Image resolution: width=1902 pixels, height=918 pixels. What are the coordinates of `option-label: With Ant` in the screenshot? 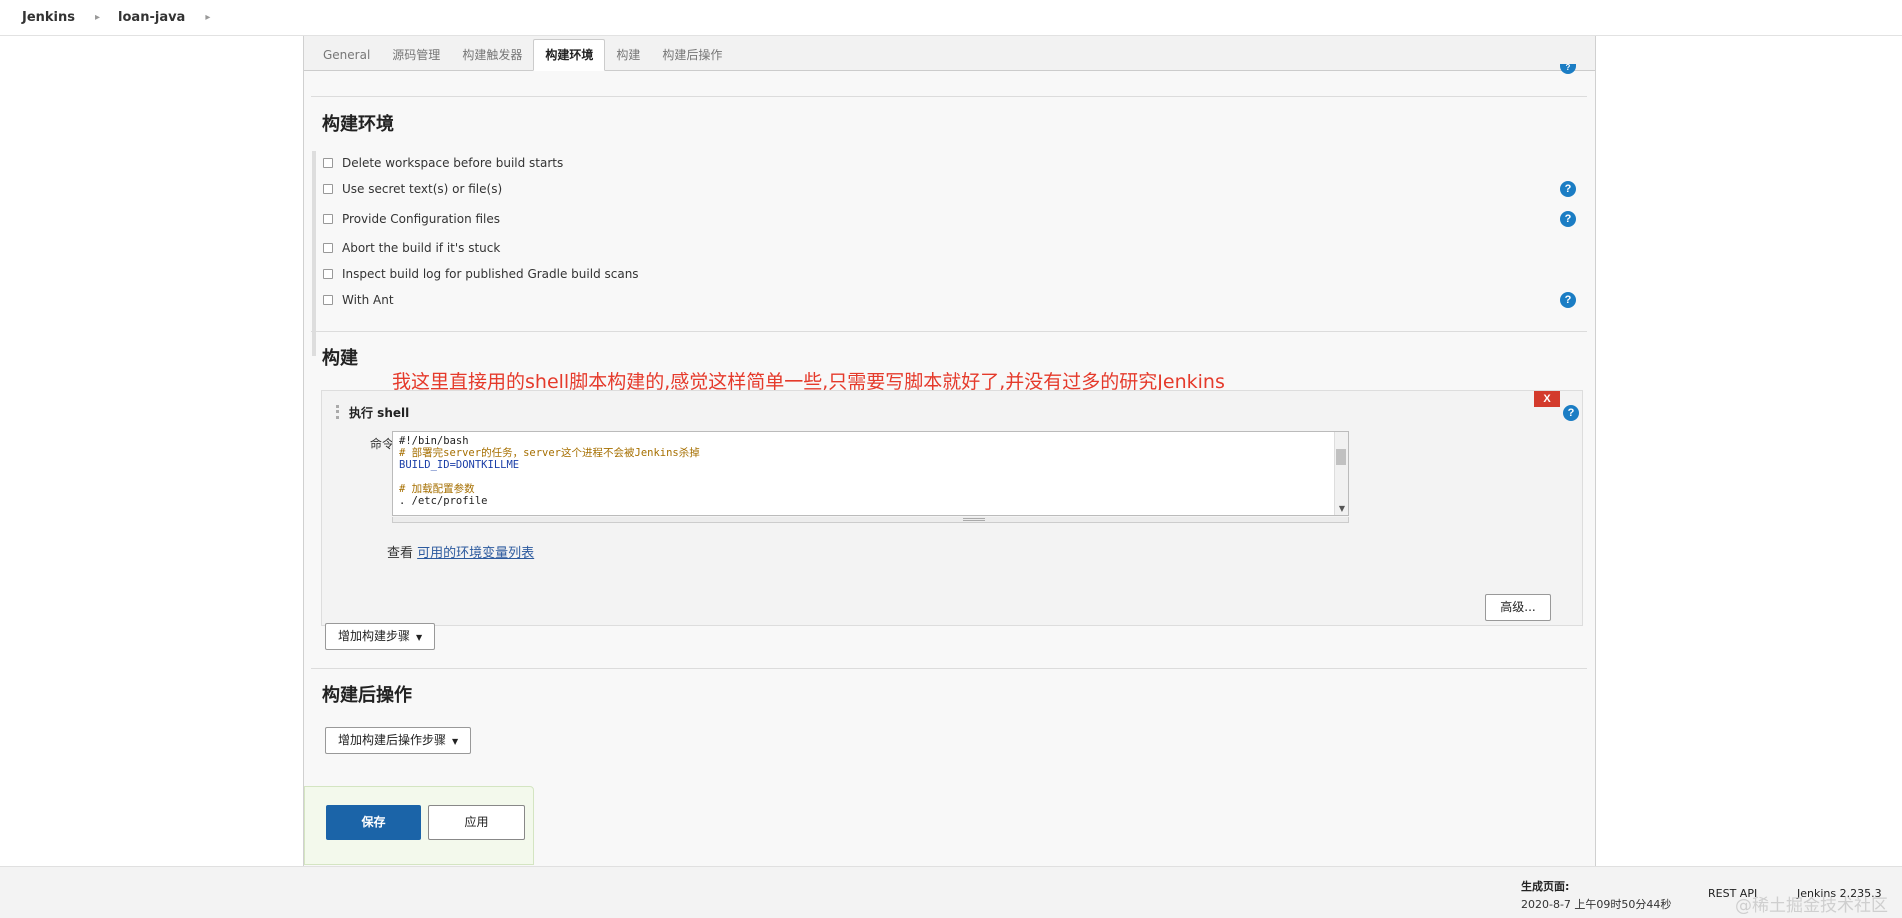 It's located at (368, 300).